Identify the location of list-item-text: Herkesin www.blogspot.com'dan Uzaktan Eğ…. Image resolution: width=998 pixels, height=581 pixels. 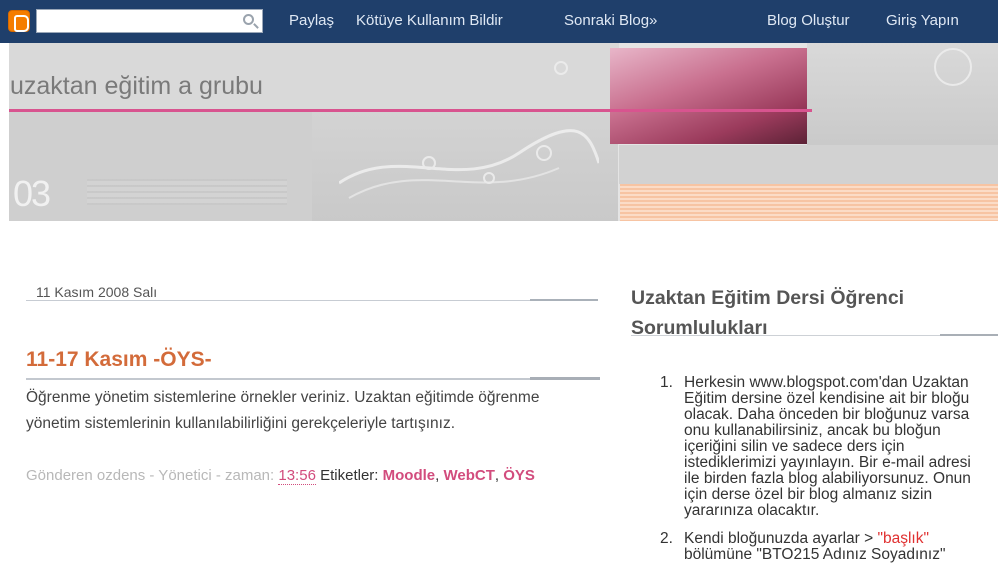
(827, 446).